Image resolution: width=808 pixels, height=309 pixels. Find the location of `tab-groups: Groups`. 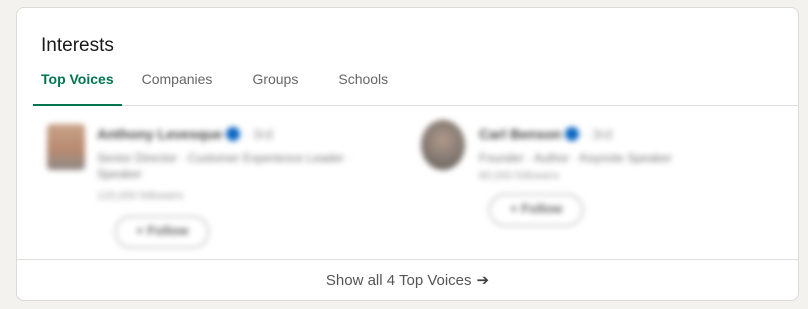

tab-groups: Groups is located at coordinates (275, 84).